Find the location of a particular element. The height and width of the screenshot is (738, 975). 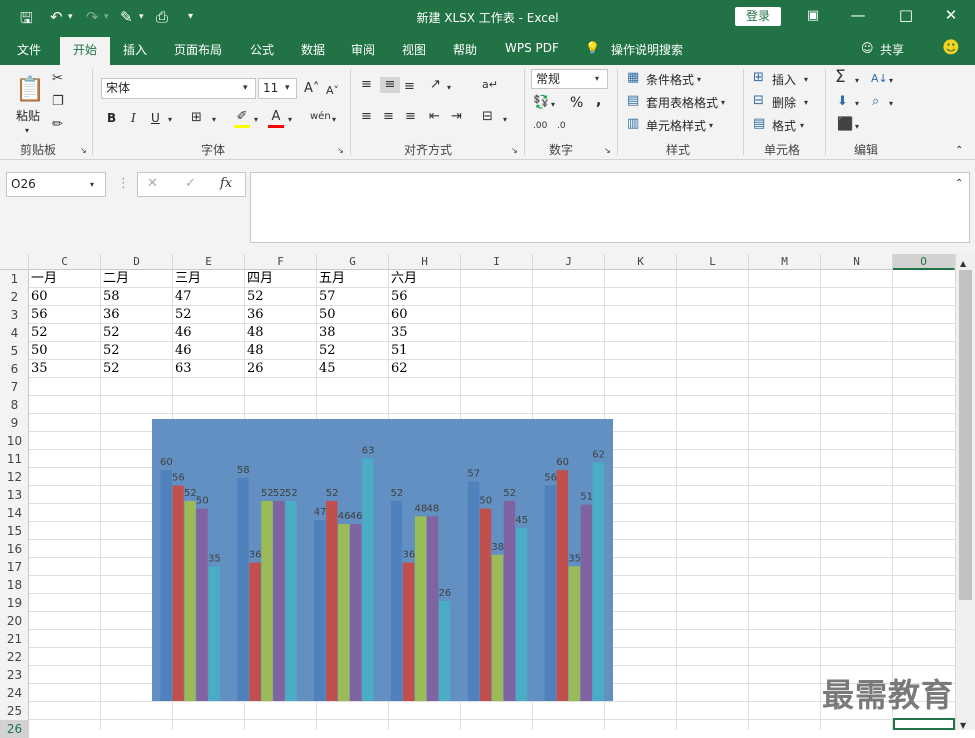

table-format-icon: ▤ is located at coordinates (633, 101).